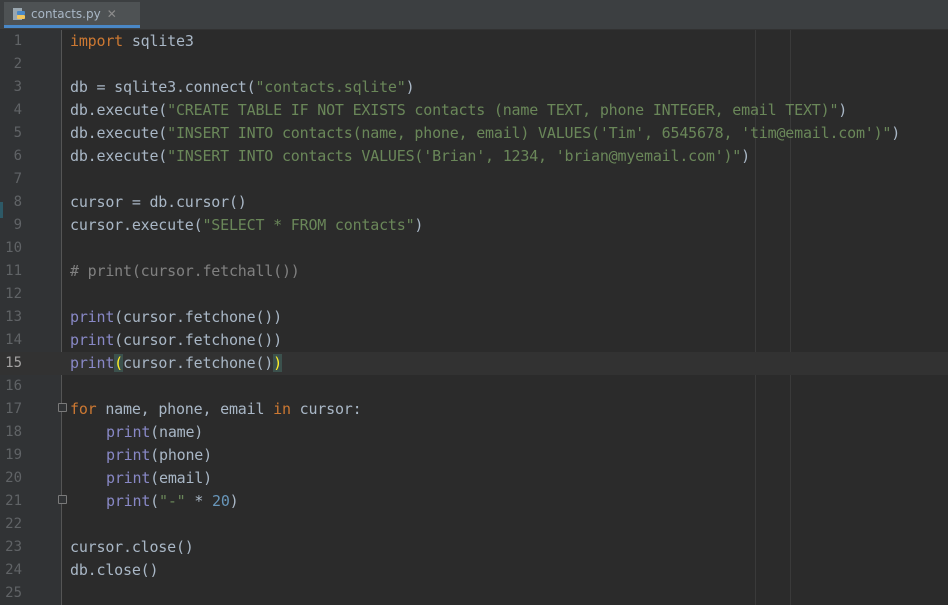 The width and height of the screenshot is (948, 605). What do you see at coordinates (474, 64) in the screenshot?
I see `code-line: 2` at bounding box center [474, 64].